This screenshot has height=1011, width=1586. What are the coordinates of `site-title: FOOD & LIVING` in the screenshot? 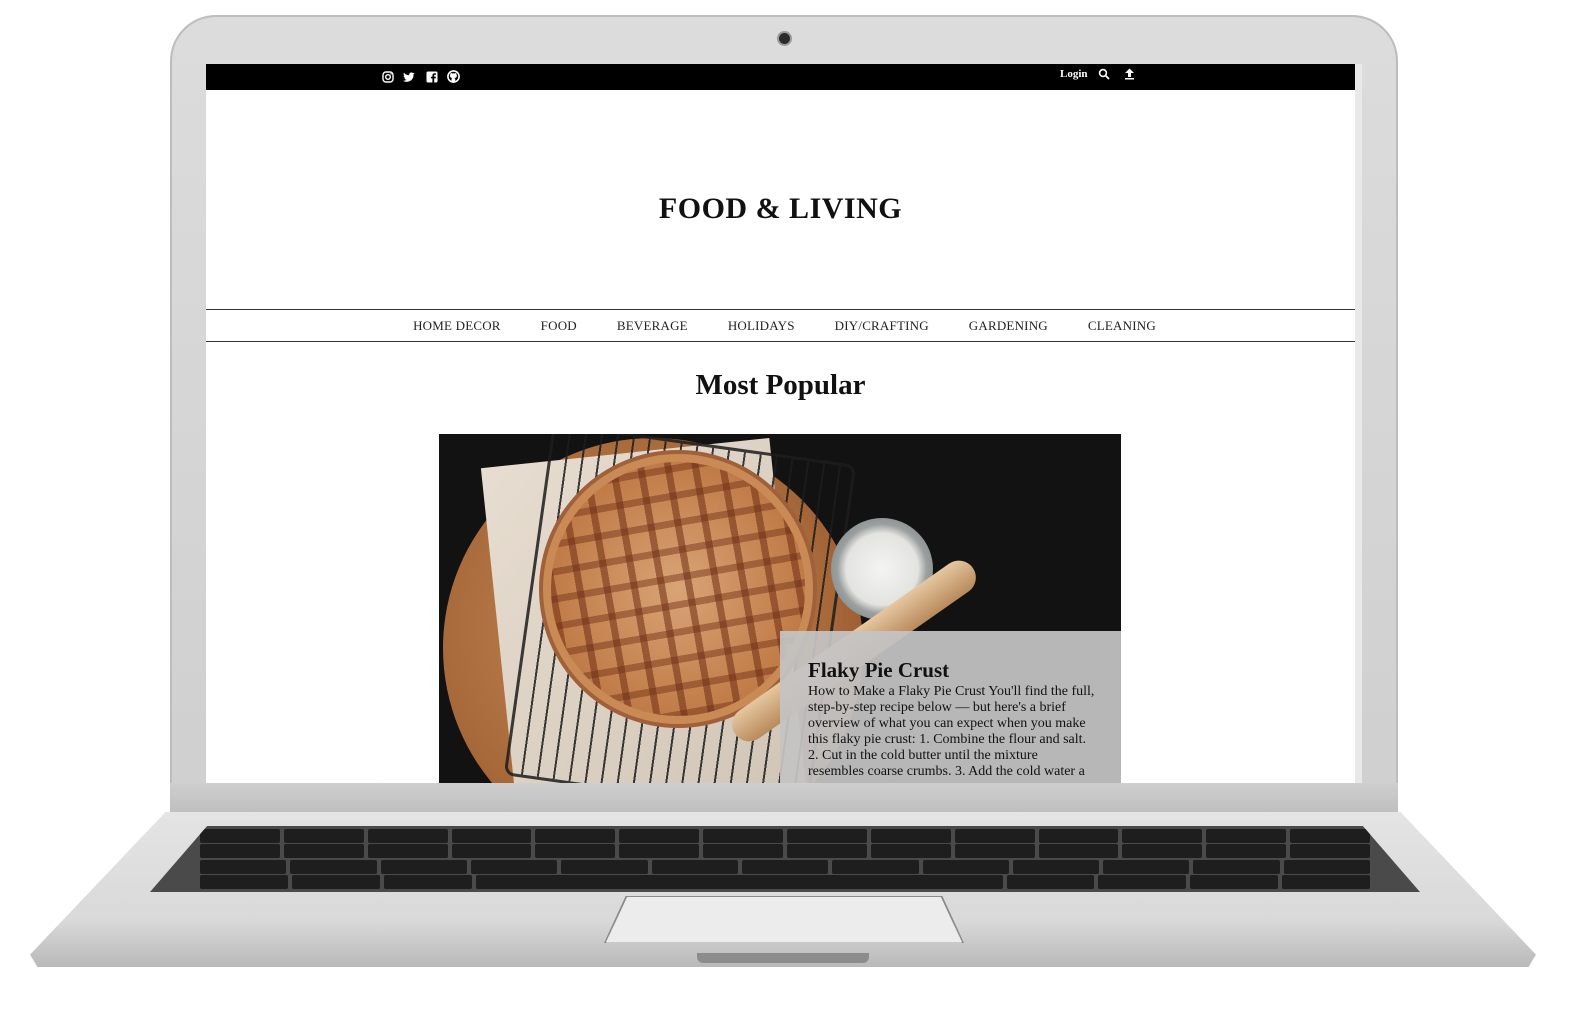 It's located at (780, 209).